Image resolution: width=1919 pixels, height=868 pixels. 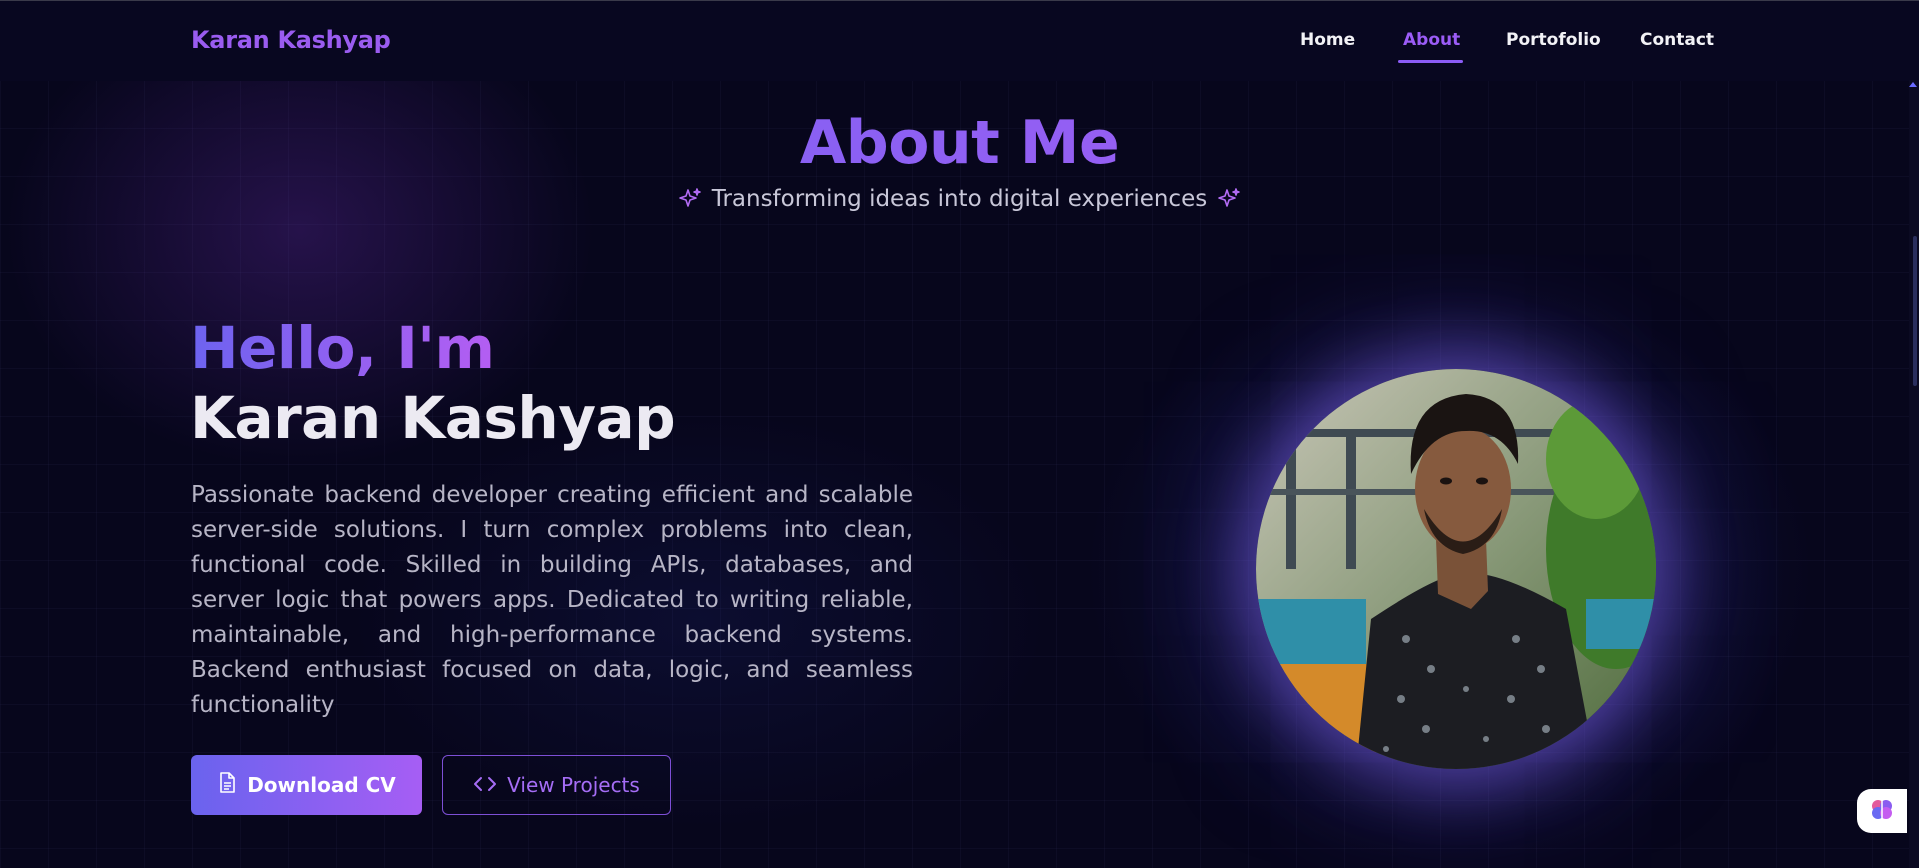 I want to click on view-projects-button: View Projects, so click(x=556, y=785).